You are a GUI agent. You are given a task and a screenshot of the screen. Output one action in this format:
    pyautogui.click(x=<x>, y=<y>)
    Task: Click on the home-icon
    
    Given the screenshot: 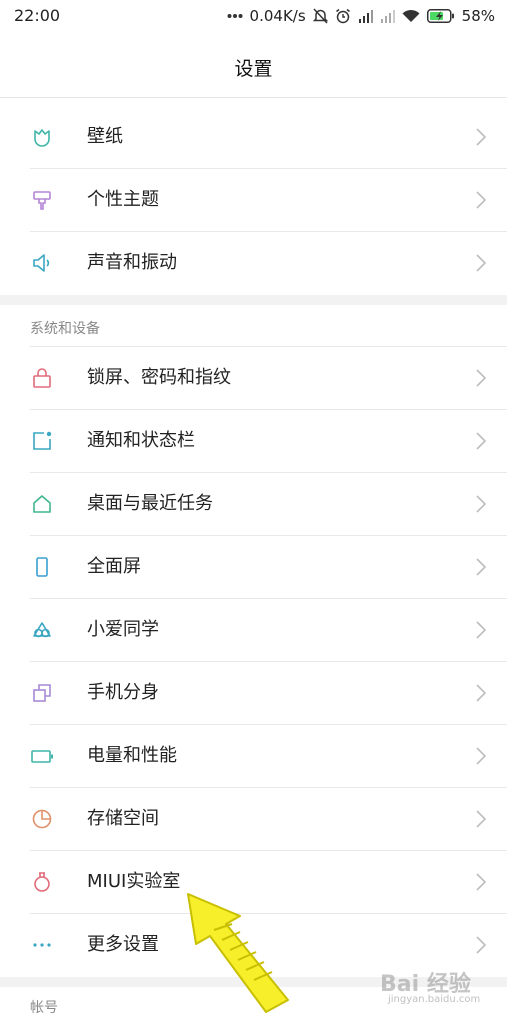 What is the action you would take?
    pyautogui.click(x=42, y=504)
    